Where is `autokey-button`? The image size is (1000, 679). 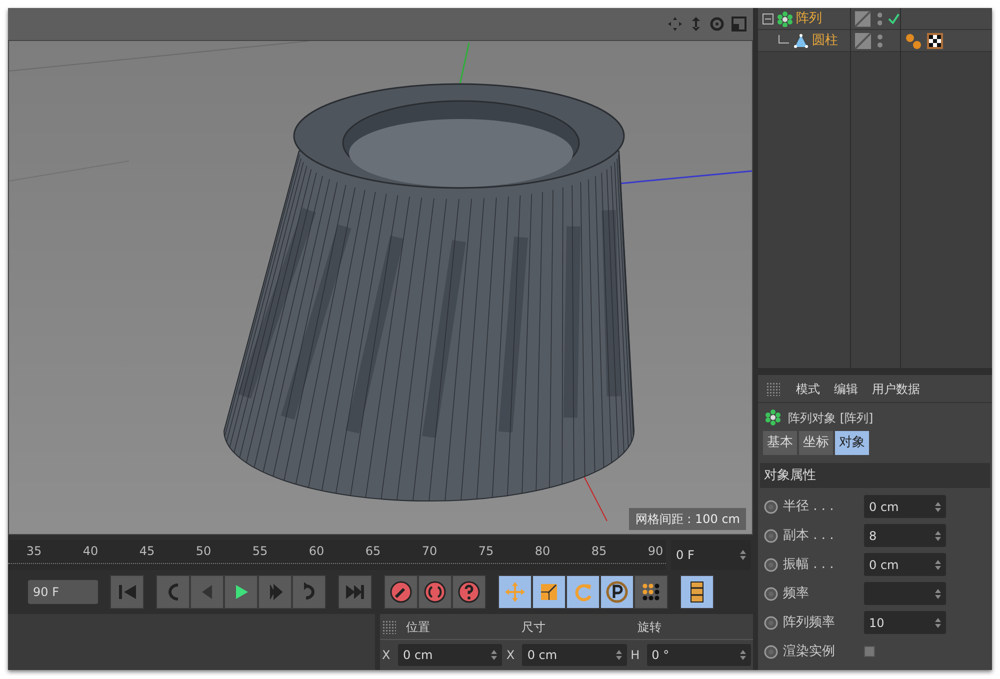
autokey-button is located at coordinates (435, 591).